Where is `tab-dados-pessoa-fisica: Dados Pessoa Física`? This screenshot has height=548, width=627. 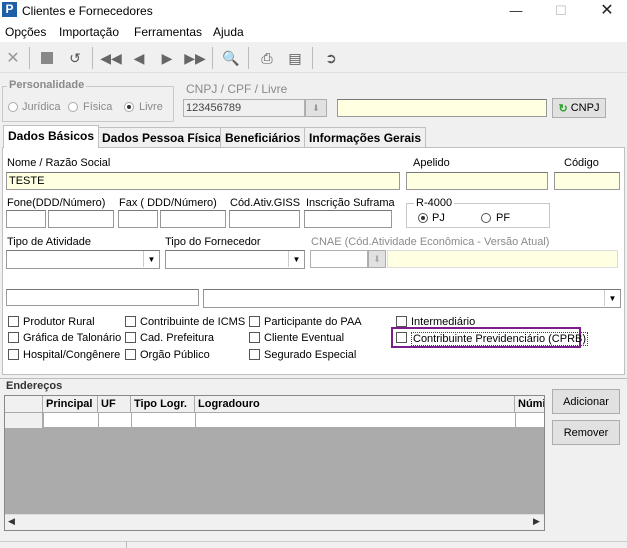 tab-dados-pessoa-fisica: Dados Pessoa Física is located at coordinates (162, 137).